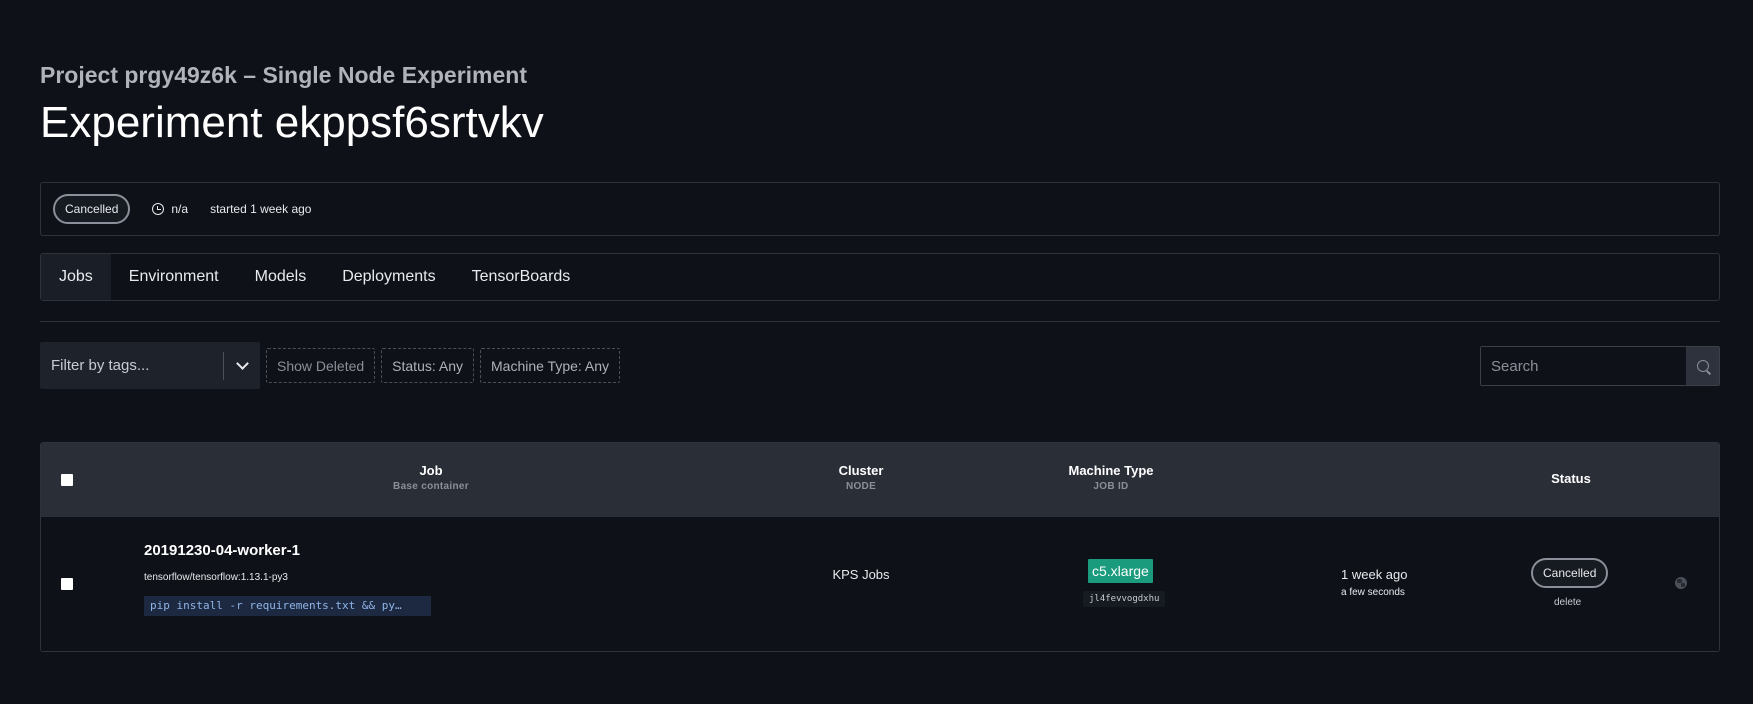 This screenshot has width=1753, height=704. I want to click on globe-icon, so click(1681, 583).